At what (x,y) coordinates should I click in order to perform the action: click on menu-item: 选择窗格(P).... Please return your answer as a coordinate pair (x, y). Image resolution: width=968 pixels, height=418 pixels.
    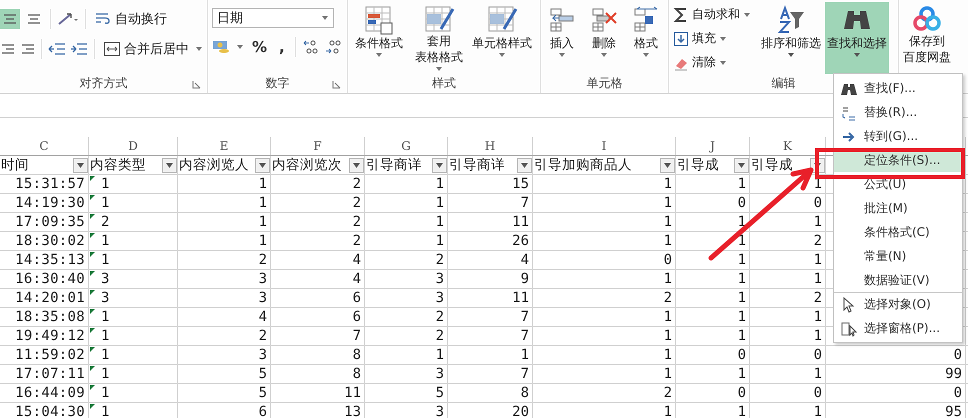
    Looking at the image, I should click on (898, 328).